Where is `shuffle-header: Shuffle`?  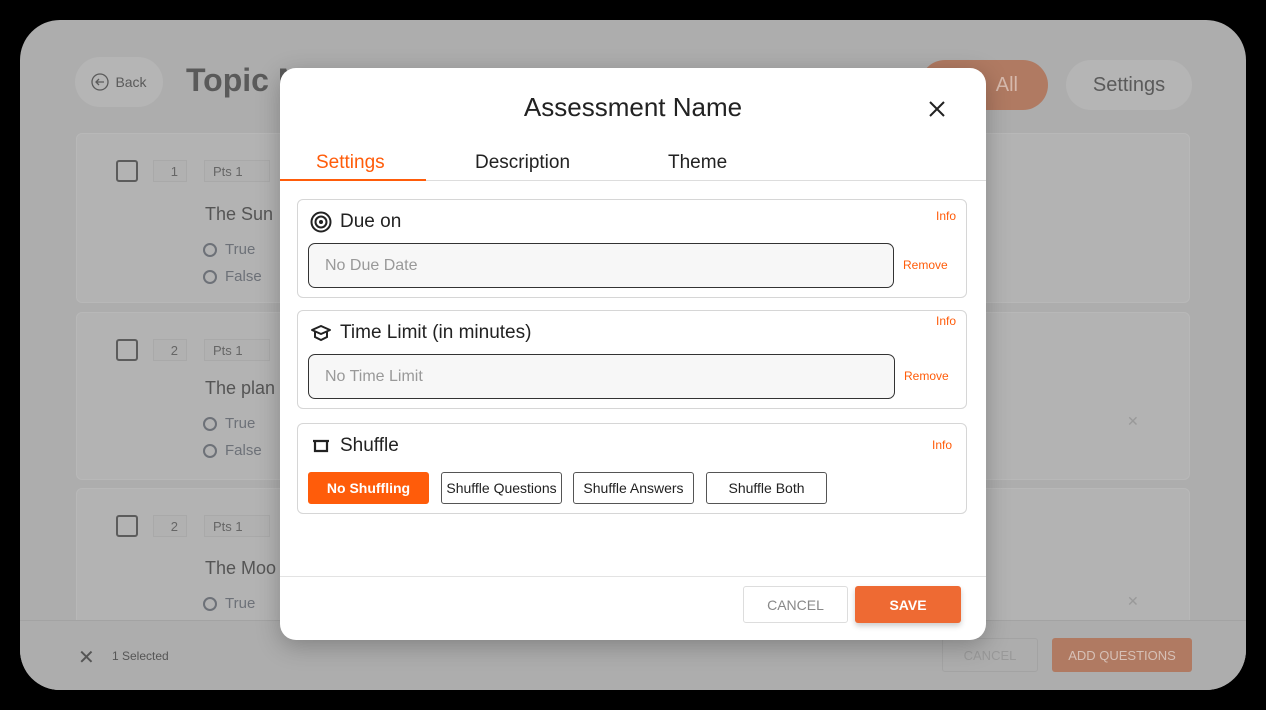 shuffle-header: Shuffle is located at coordinates (354, 446).